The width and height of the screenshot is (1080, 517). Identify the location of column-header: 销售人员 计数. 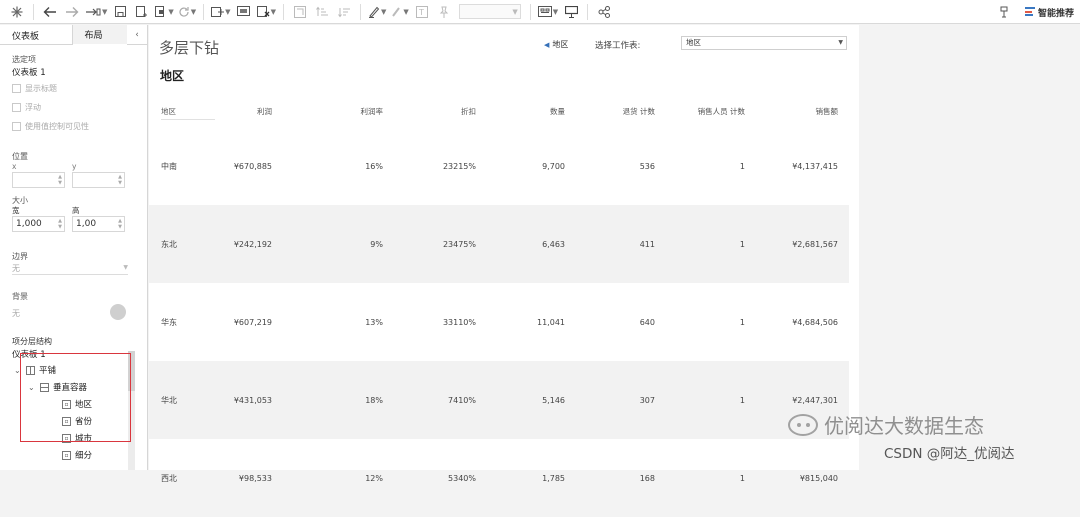
(721, 111).